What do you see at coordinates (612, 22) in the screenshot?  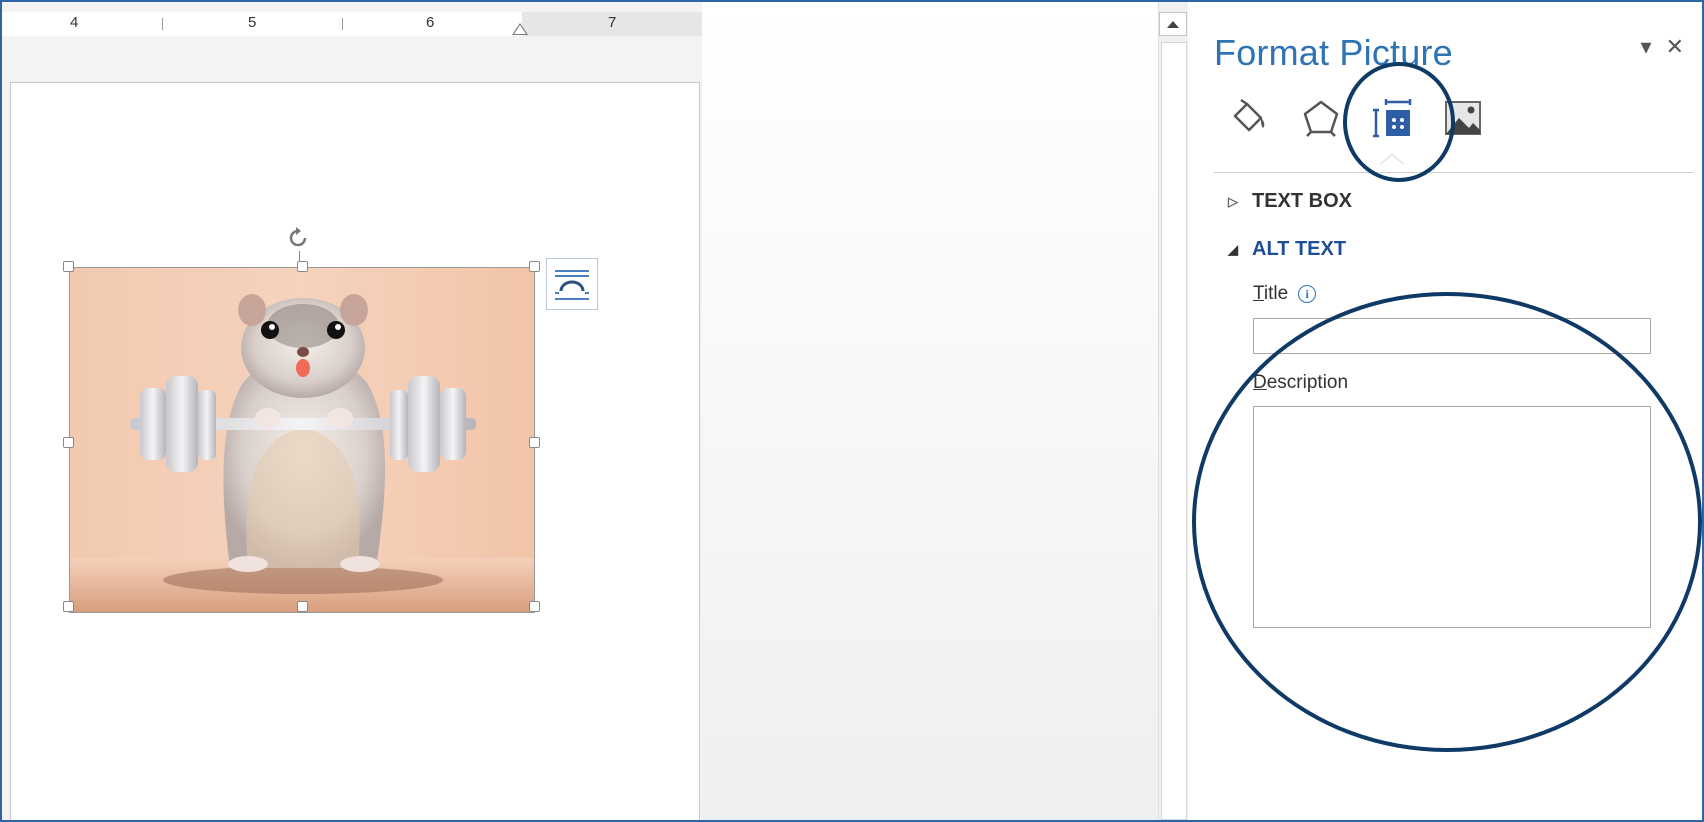 I see `ruler-number: 7` at bounding box center [612, 22].